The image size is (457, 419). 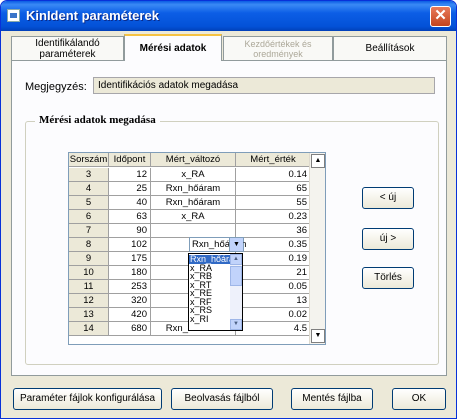 I want to click on tab-beallitasok: Beállítások, so click(x=390, y=48).